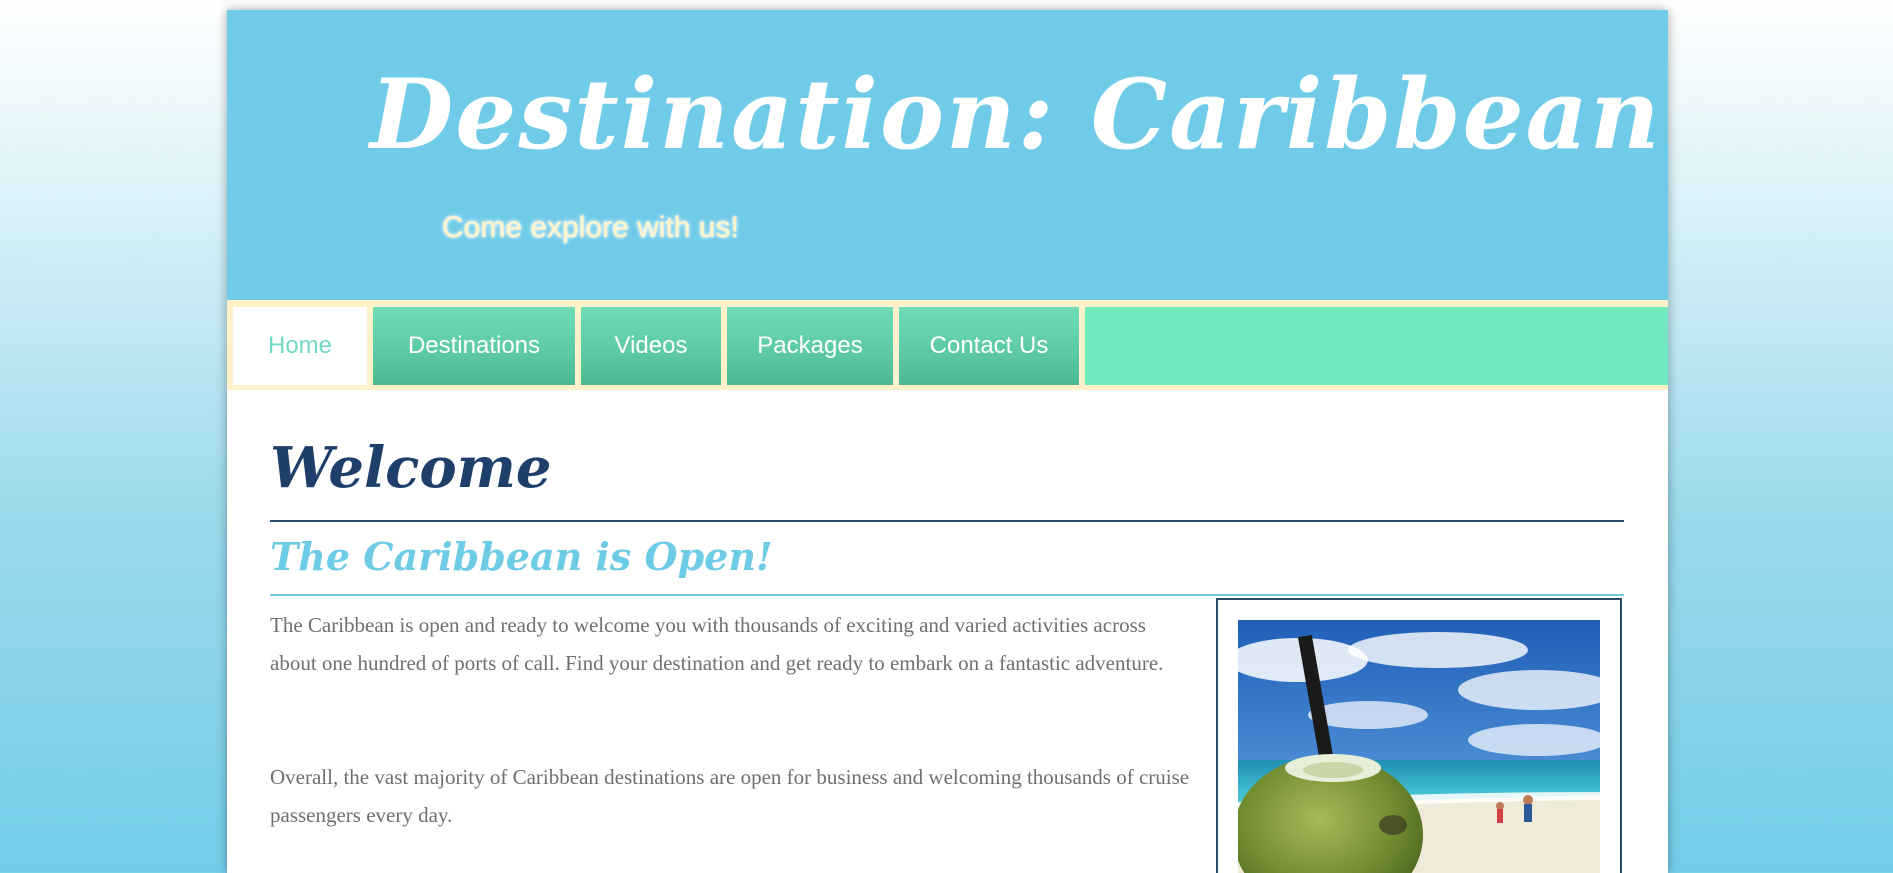  What do you see at coordinates (411, 468) in the screenshot?
I see `page-heading: Welcome` at bounding box center [411, 468].